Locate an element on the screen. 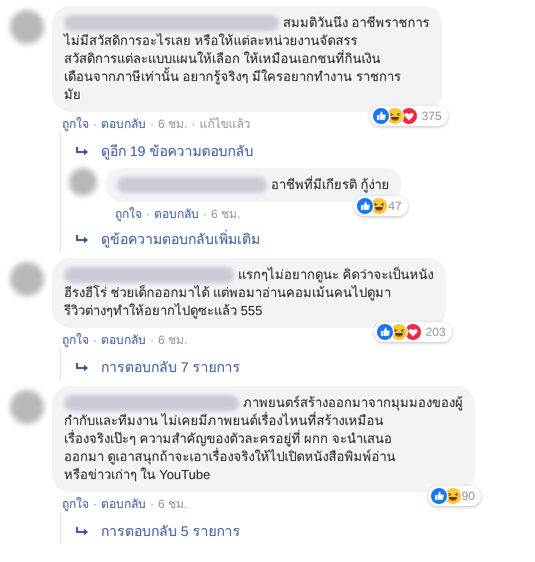 The image size is (535, 562). replies-link: การตอบกลับ 5 รายการ is located at coordinates (278, 531).